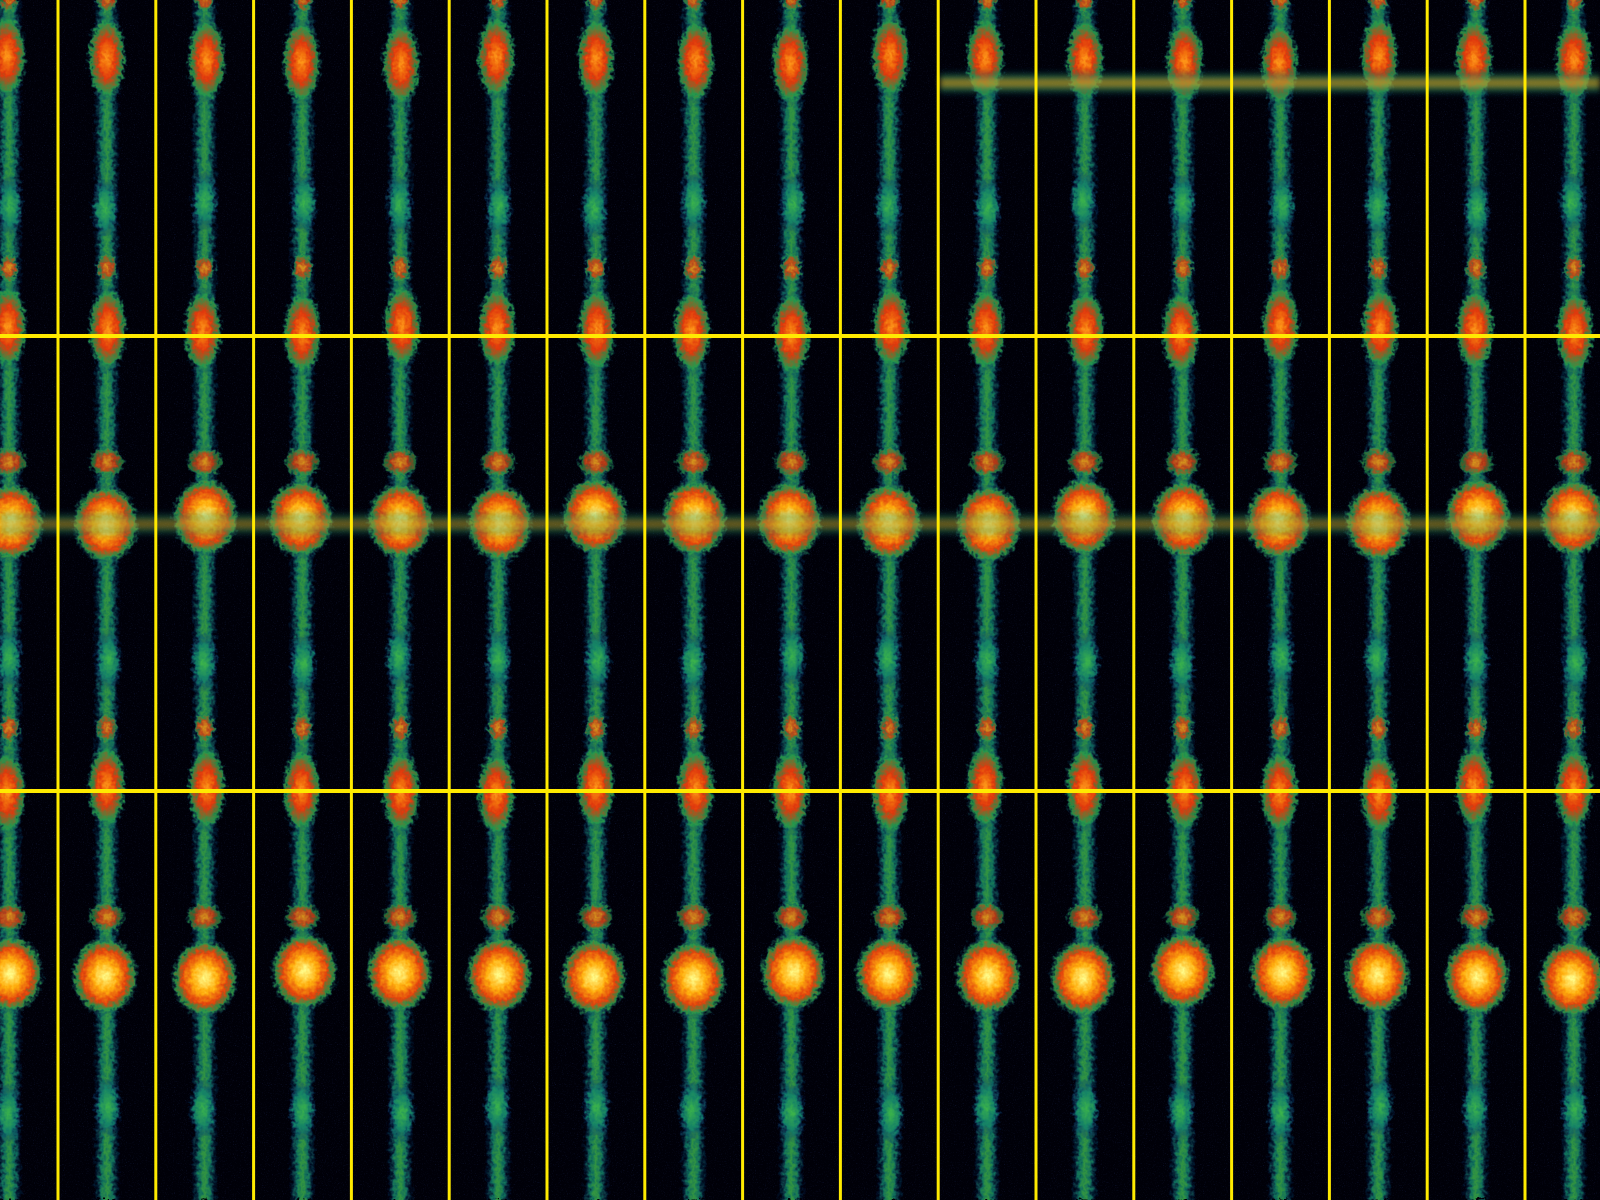  What do you see at coordinates (1270, 83) in the screenshot?
I see `horizontal-streak` at bounding box center [1270, 83].